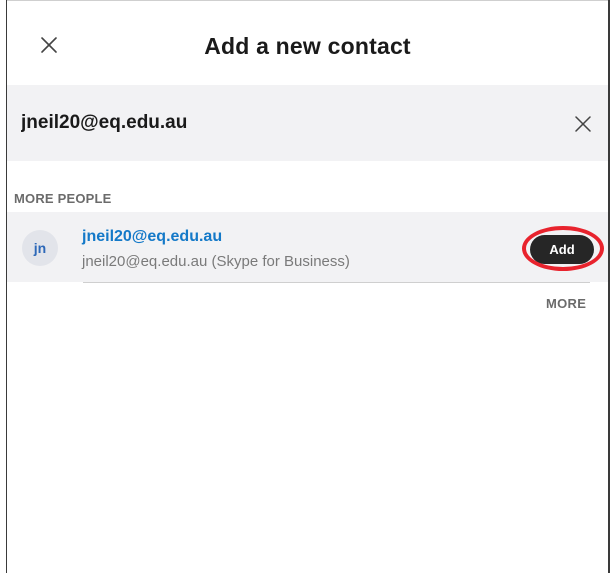  I want to click on dialog-header: Add a new contact, so click(307, 43).